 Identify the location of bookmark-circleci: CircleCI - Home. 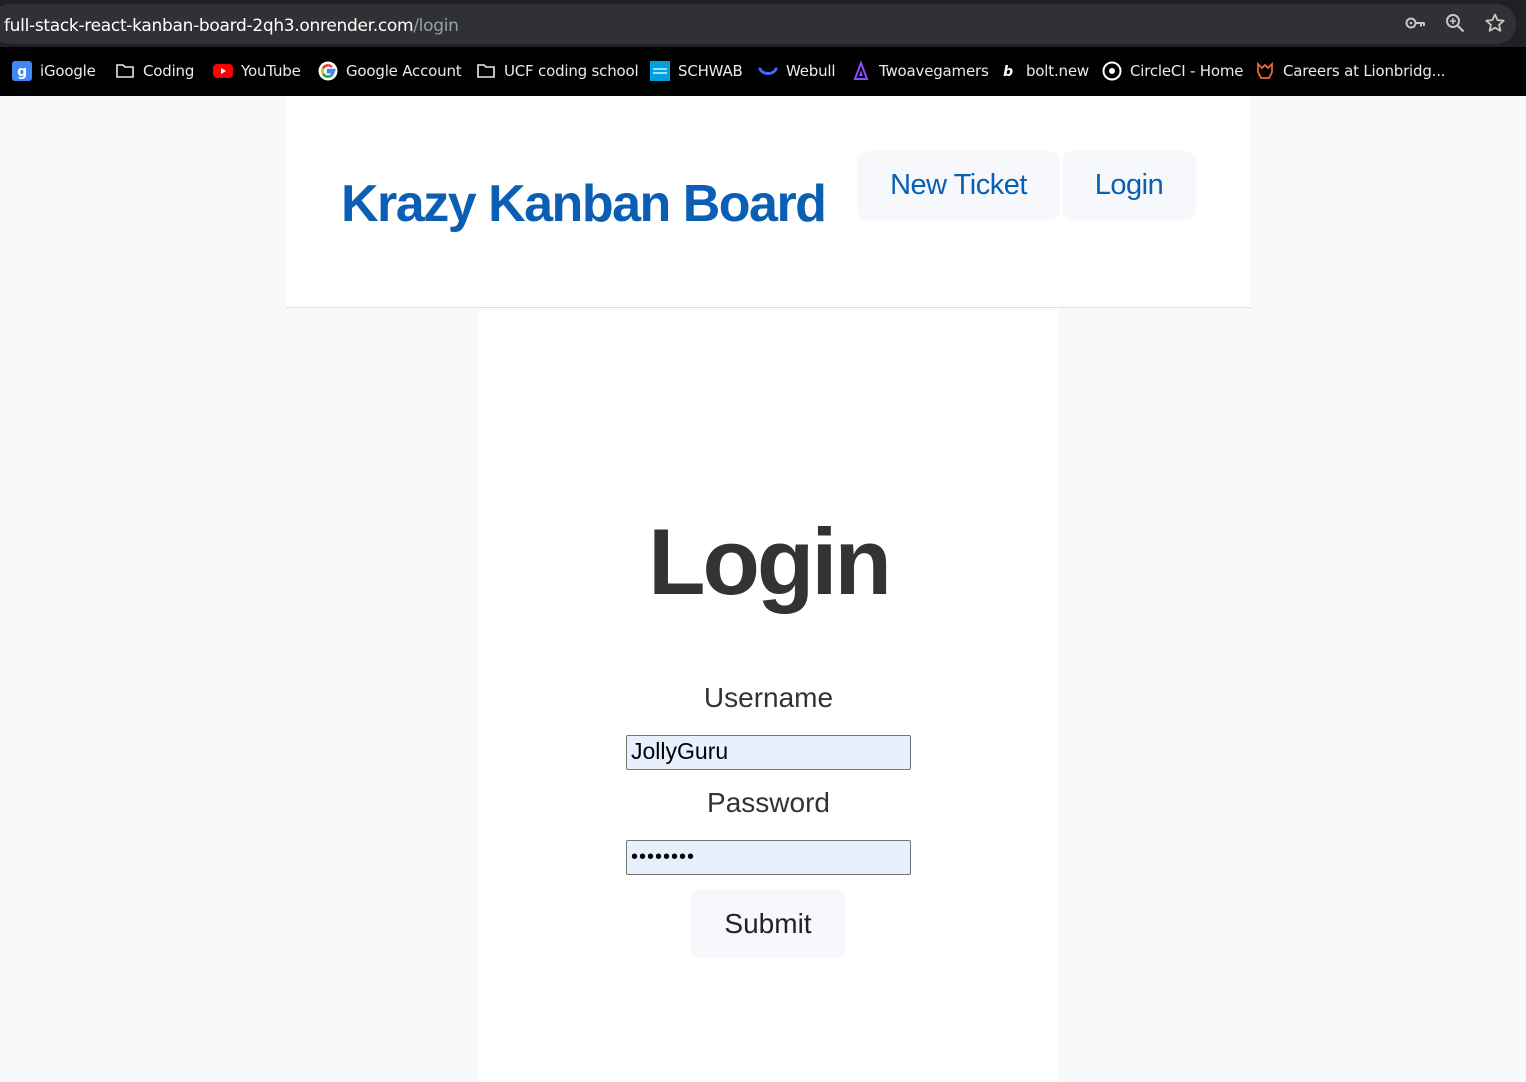
(1172, 71).